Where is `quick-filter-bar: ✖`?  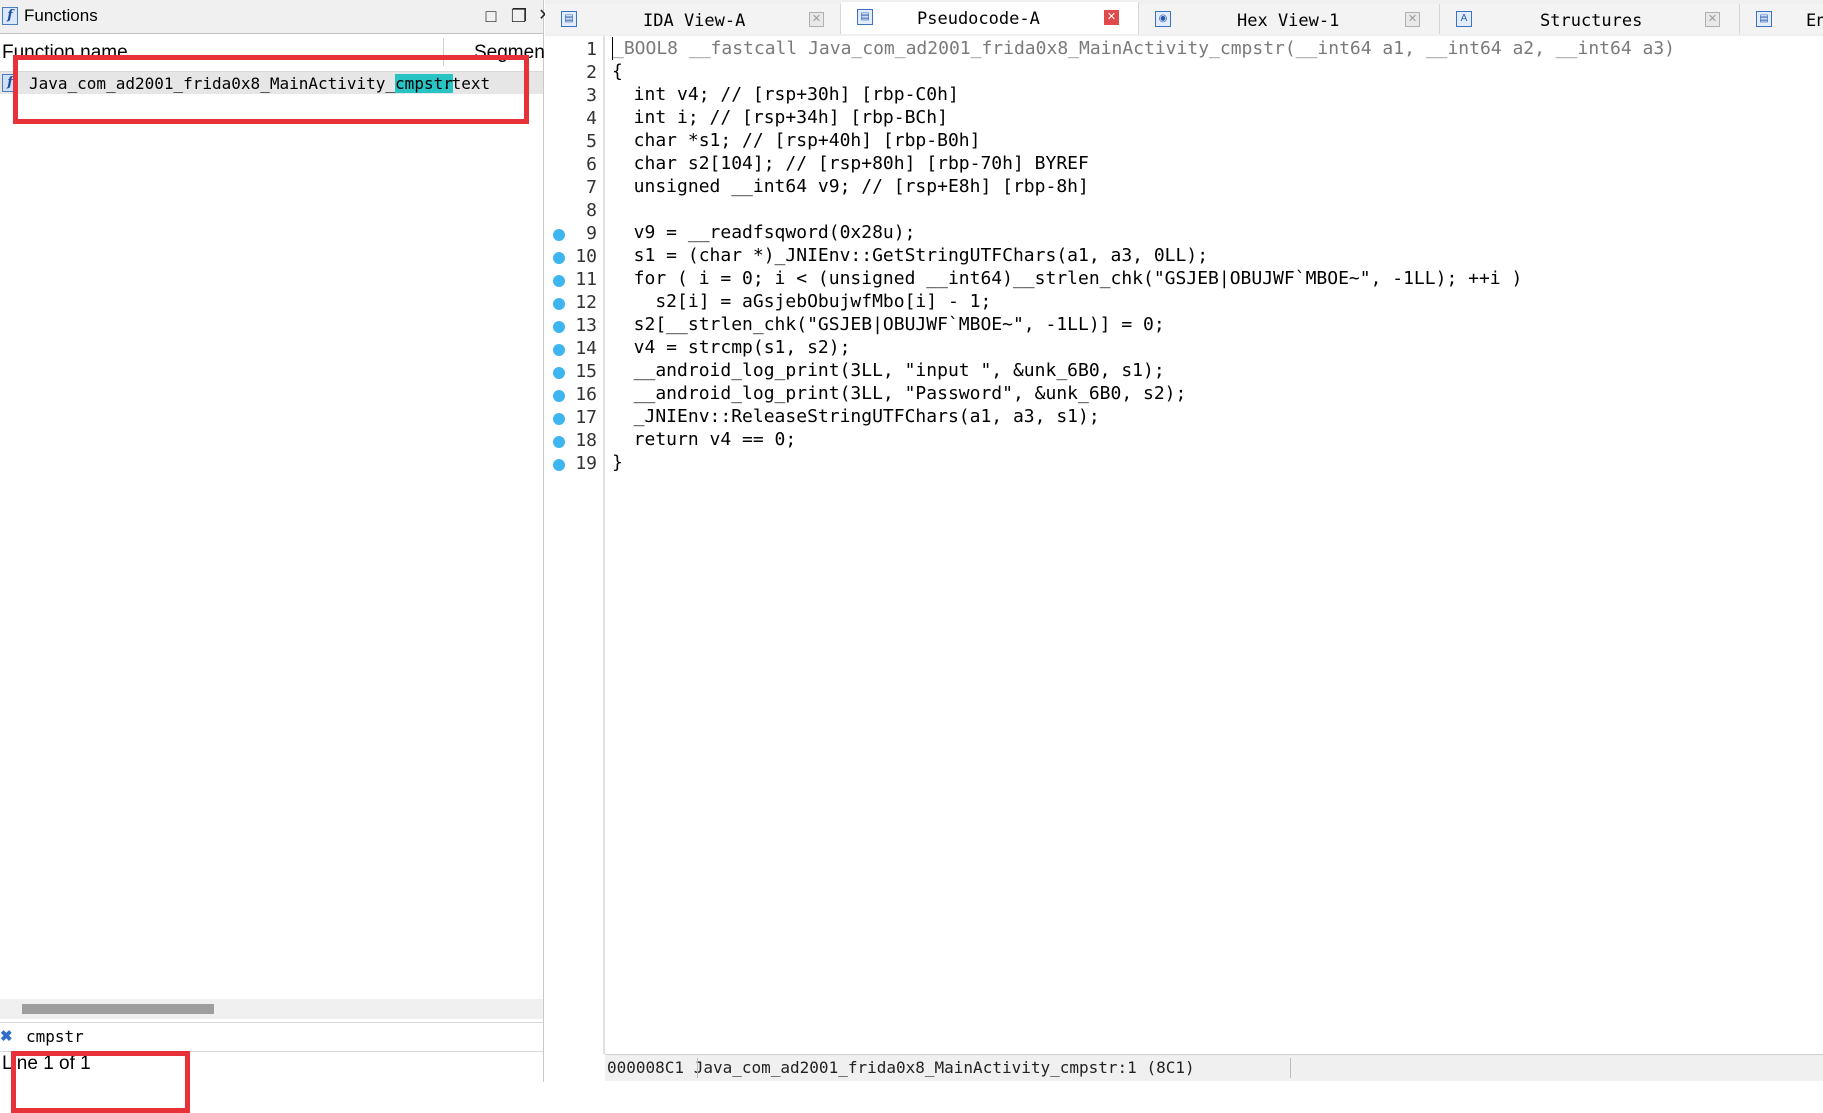
quick-filter-bar: ✖ is located at coordinates (271, 1037).